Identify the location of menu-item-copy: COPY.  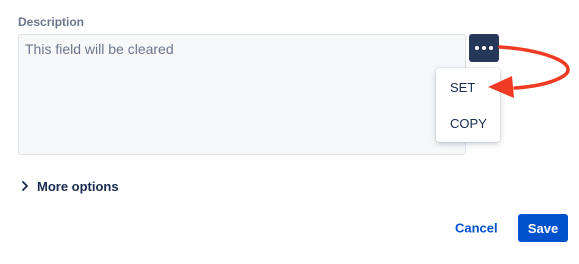
(468, 124).